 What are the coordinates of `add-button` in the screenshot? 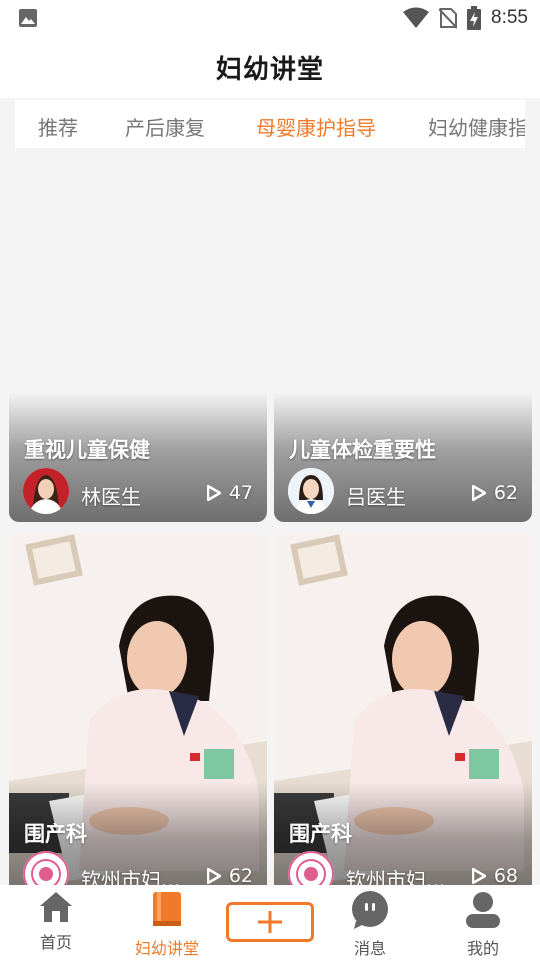 It's located at (270, 922).